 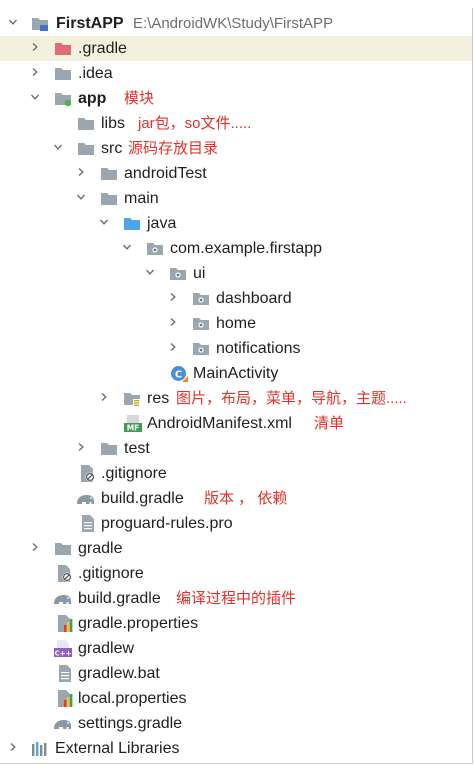 I want to click on tree-row-app-gitignore: .gitignore, so click(x=236, y=473).